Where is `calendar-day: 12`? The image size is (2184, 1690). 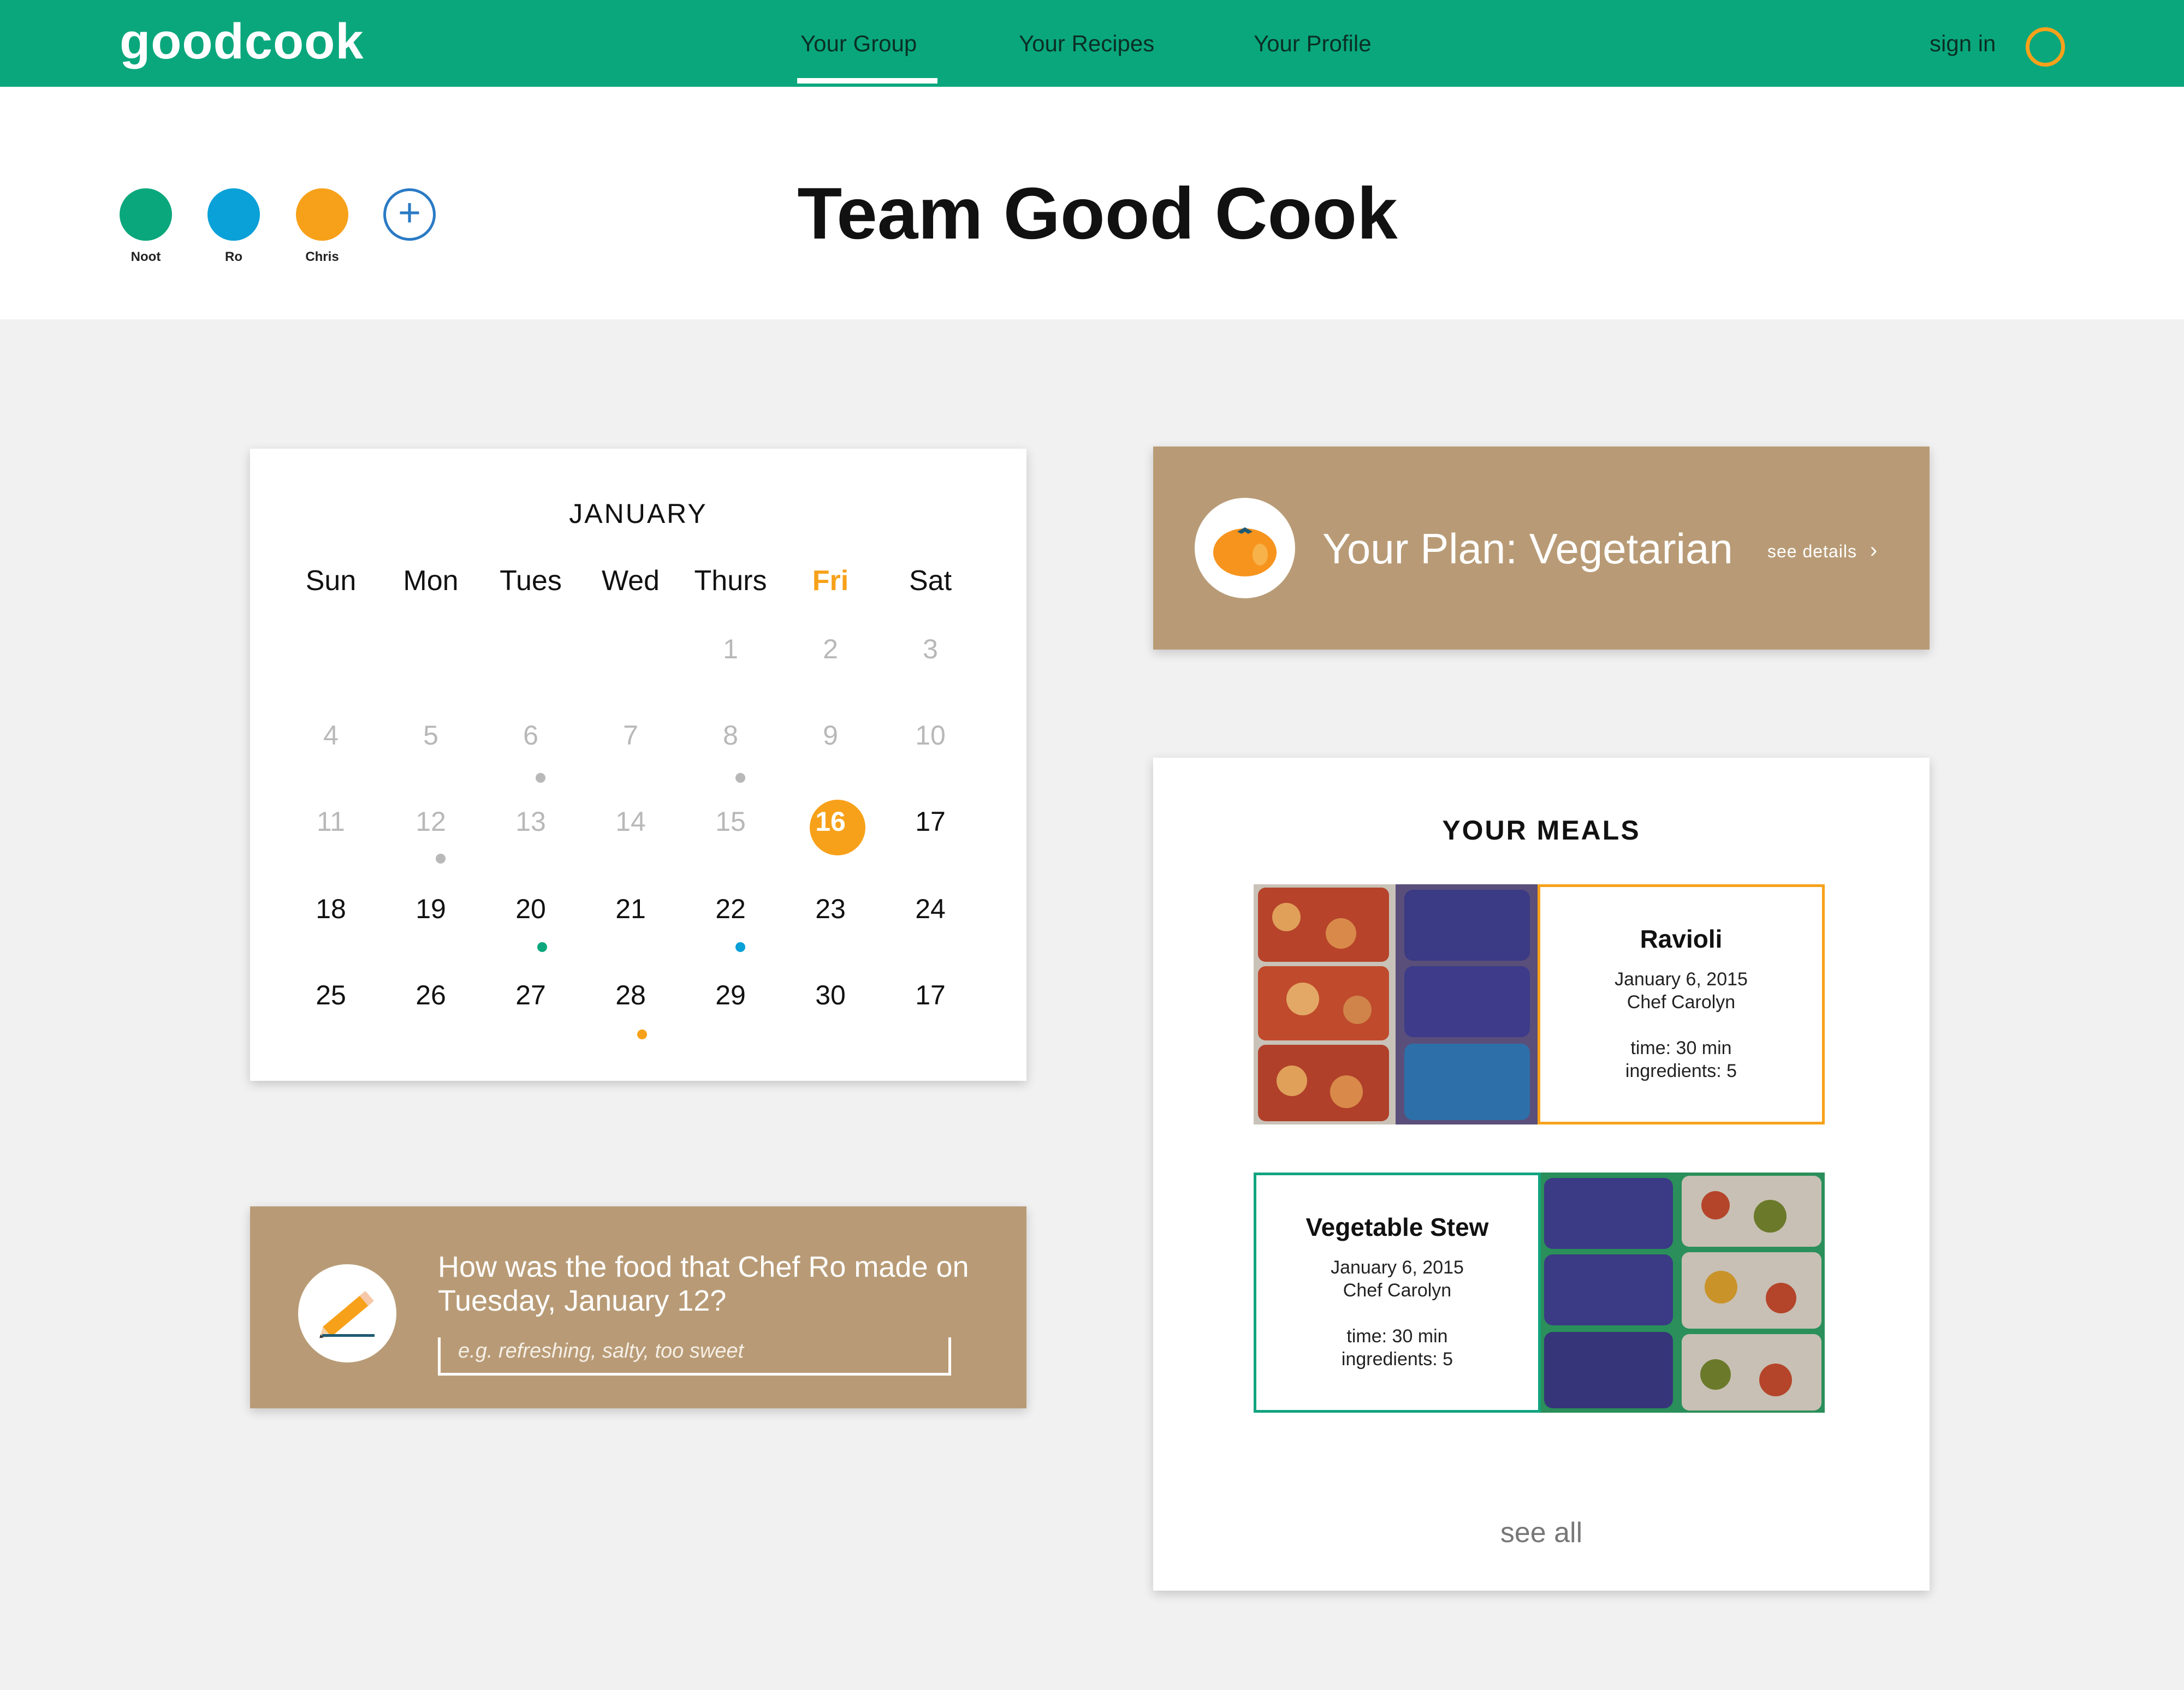 calendar-day: 12 is located at coordinates (431, 821).